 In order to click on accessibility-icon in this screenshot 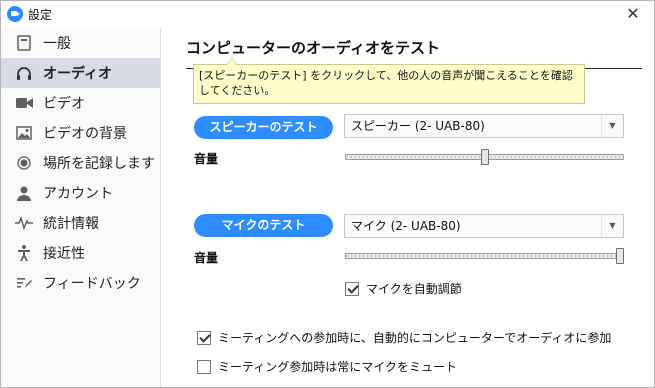, I will do `click(24, 253)`.